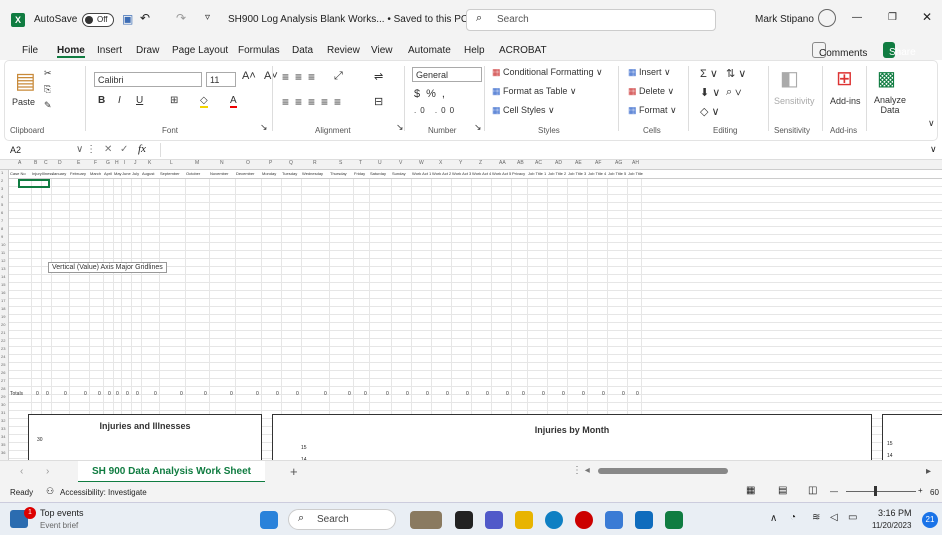  I want to click on wifi-icon: ≋, so click(816, 517).